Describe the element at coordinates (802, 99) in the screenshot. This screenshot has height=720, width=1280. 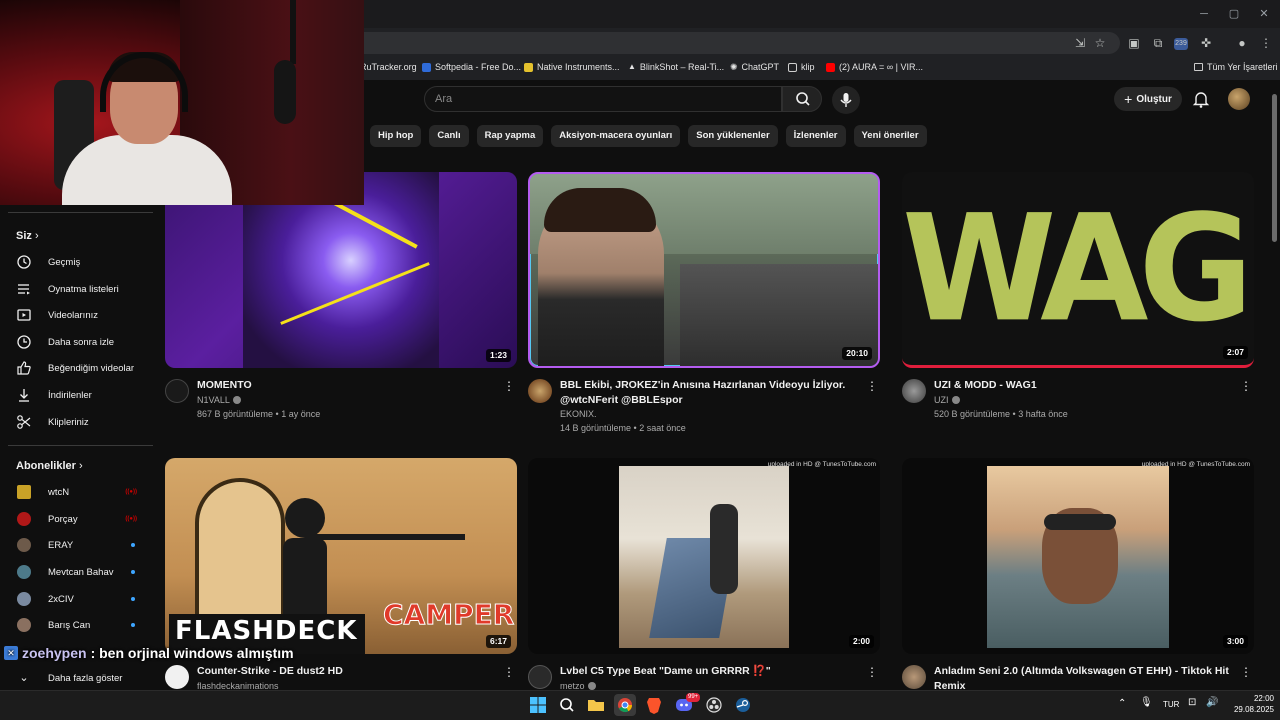
I see `search-button` at that location.